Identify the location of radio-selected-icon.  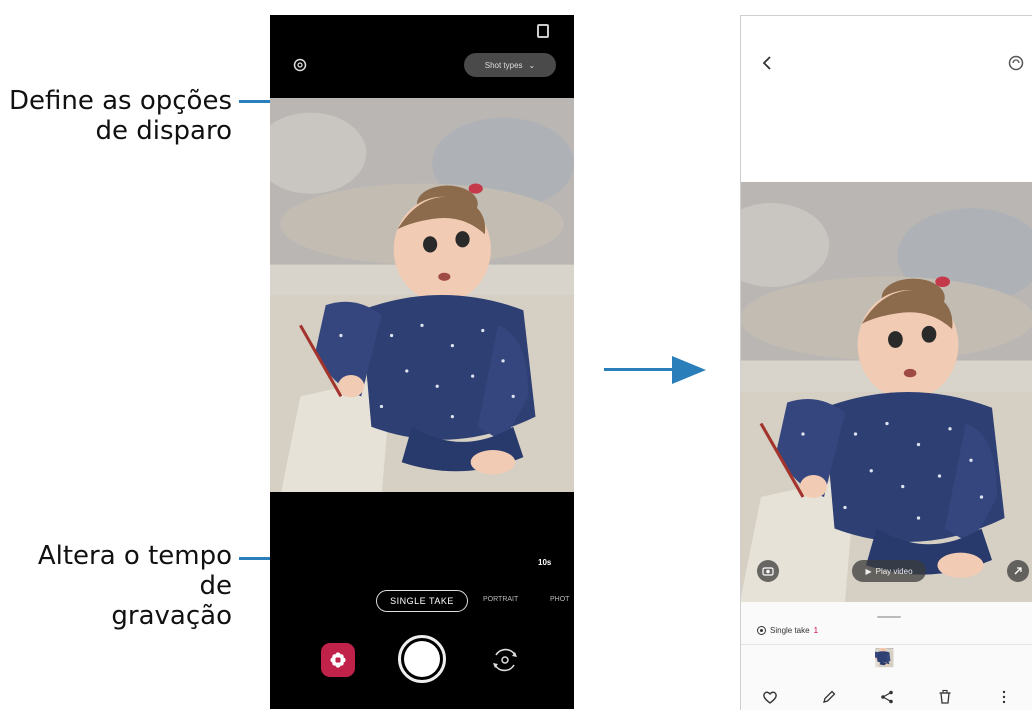
(761, 630).